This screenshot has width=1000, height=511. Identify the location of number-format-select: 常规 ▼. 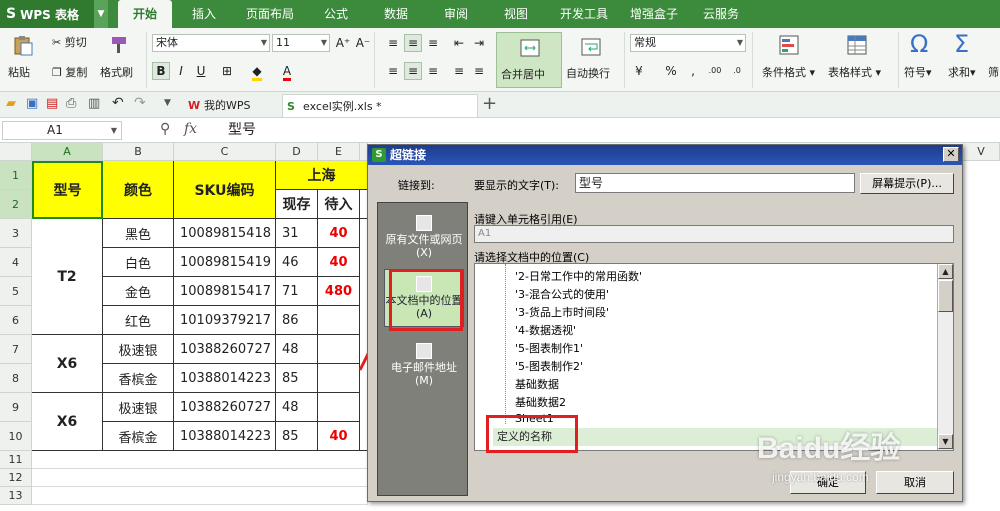
(688, 43).